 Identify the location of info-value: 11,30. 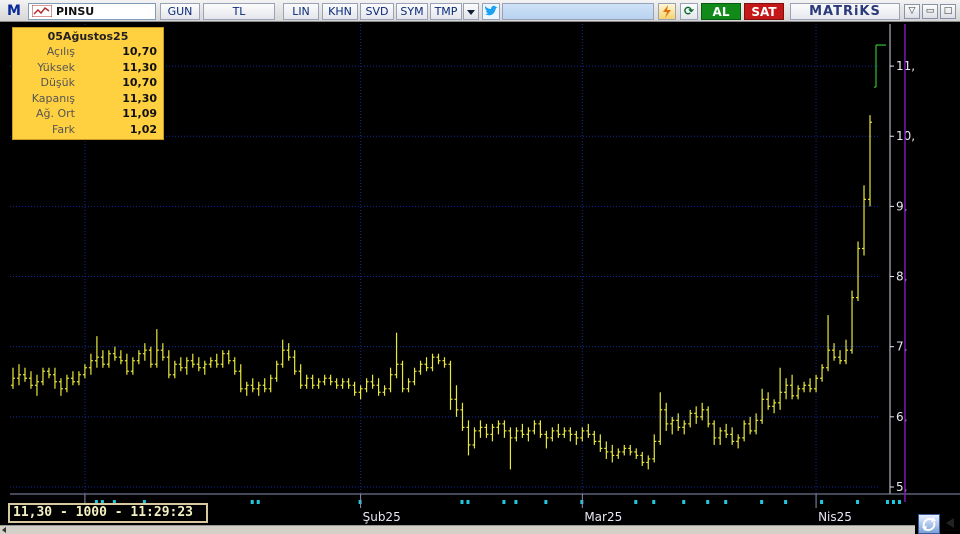
(139, 67).